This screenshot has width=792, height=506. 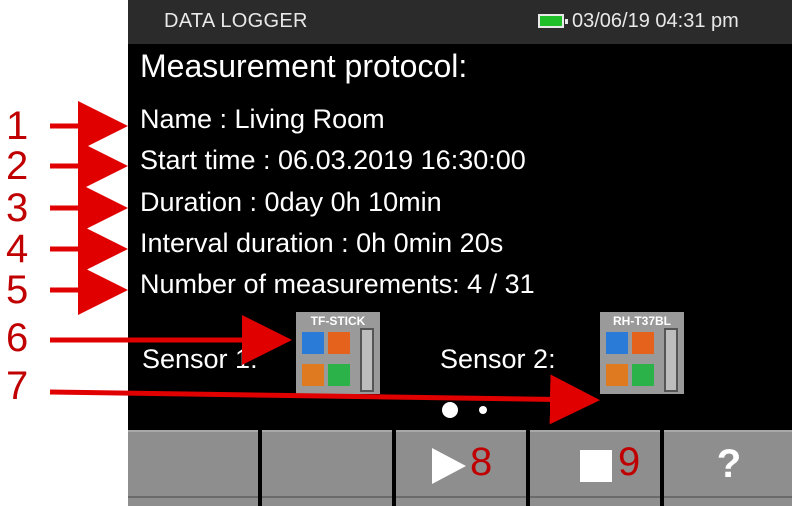 What do you see at coordinates (262, 119) in the screenshot?
I see `protocol-name: Name : Living Room` at bounding box center [262, 119].